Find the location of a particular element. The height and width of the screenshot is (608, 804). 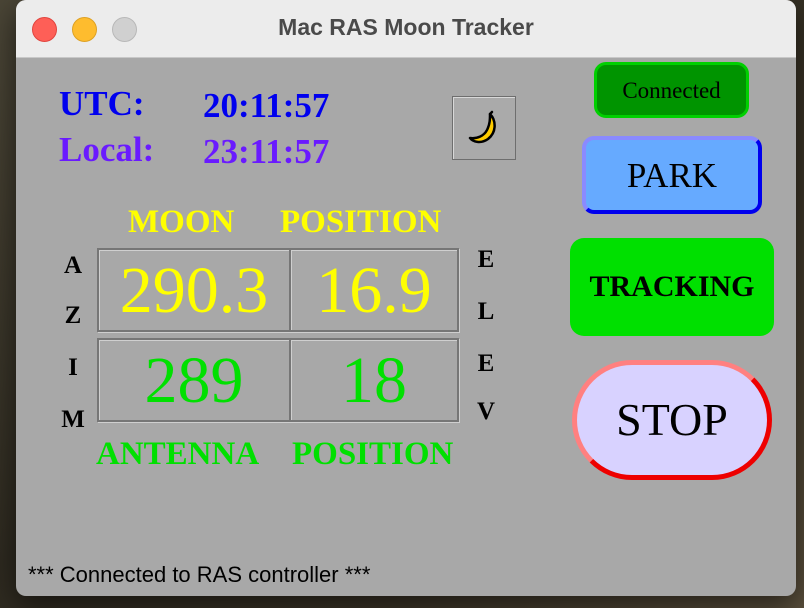

moon-icon is located at coordinates (482, 127).